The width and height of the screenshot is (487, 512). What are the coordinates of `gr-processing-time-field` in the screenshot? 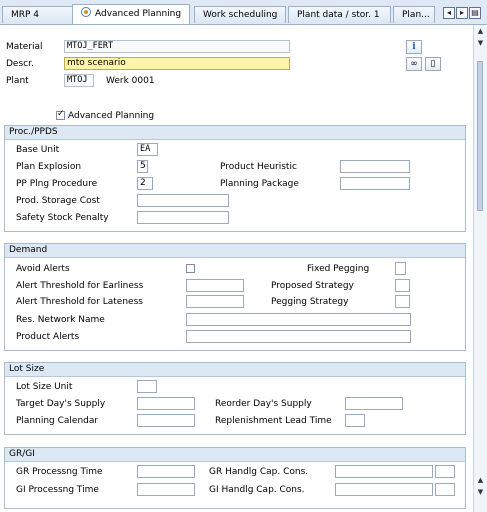 It's located at (166, 471).